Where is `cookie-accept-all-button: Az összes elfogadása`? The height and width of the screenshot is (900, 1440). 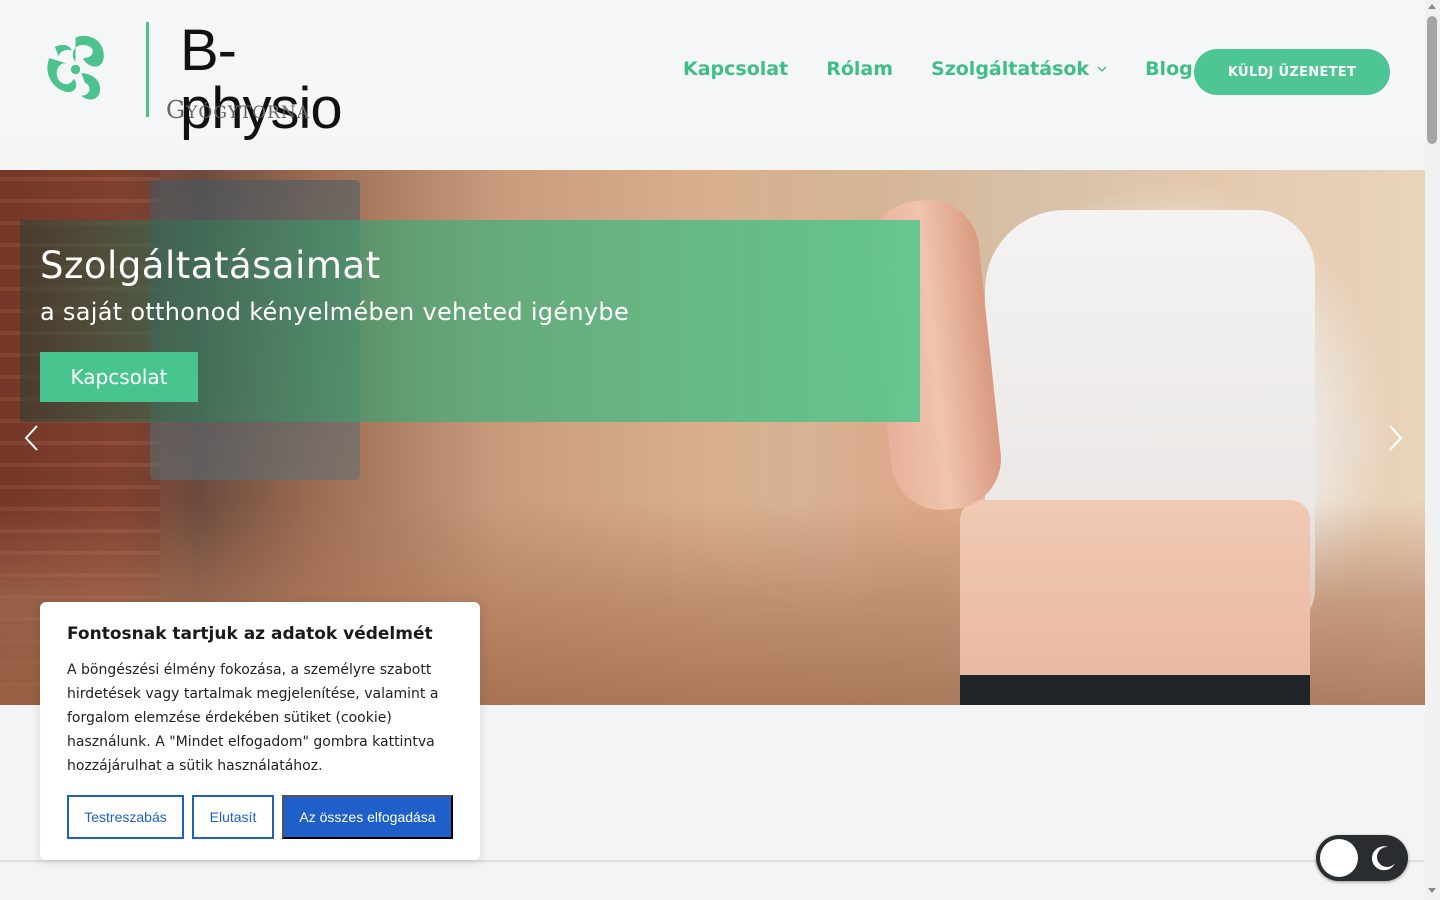 cookie-accept-all-button: Az összes elfogadása is located at coordinates (367, 817).